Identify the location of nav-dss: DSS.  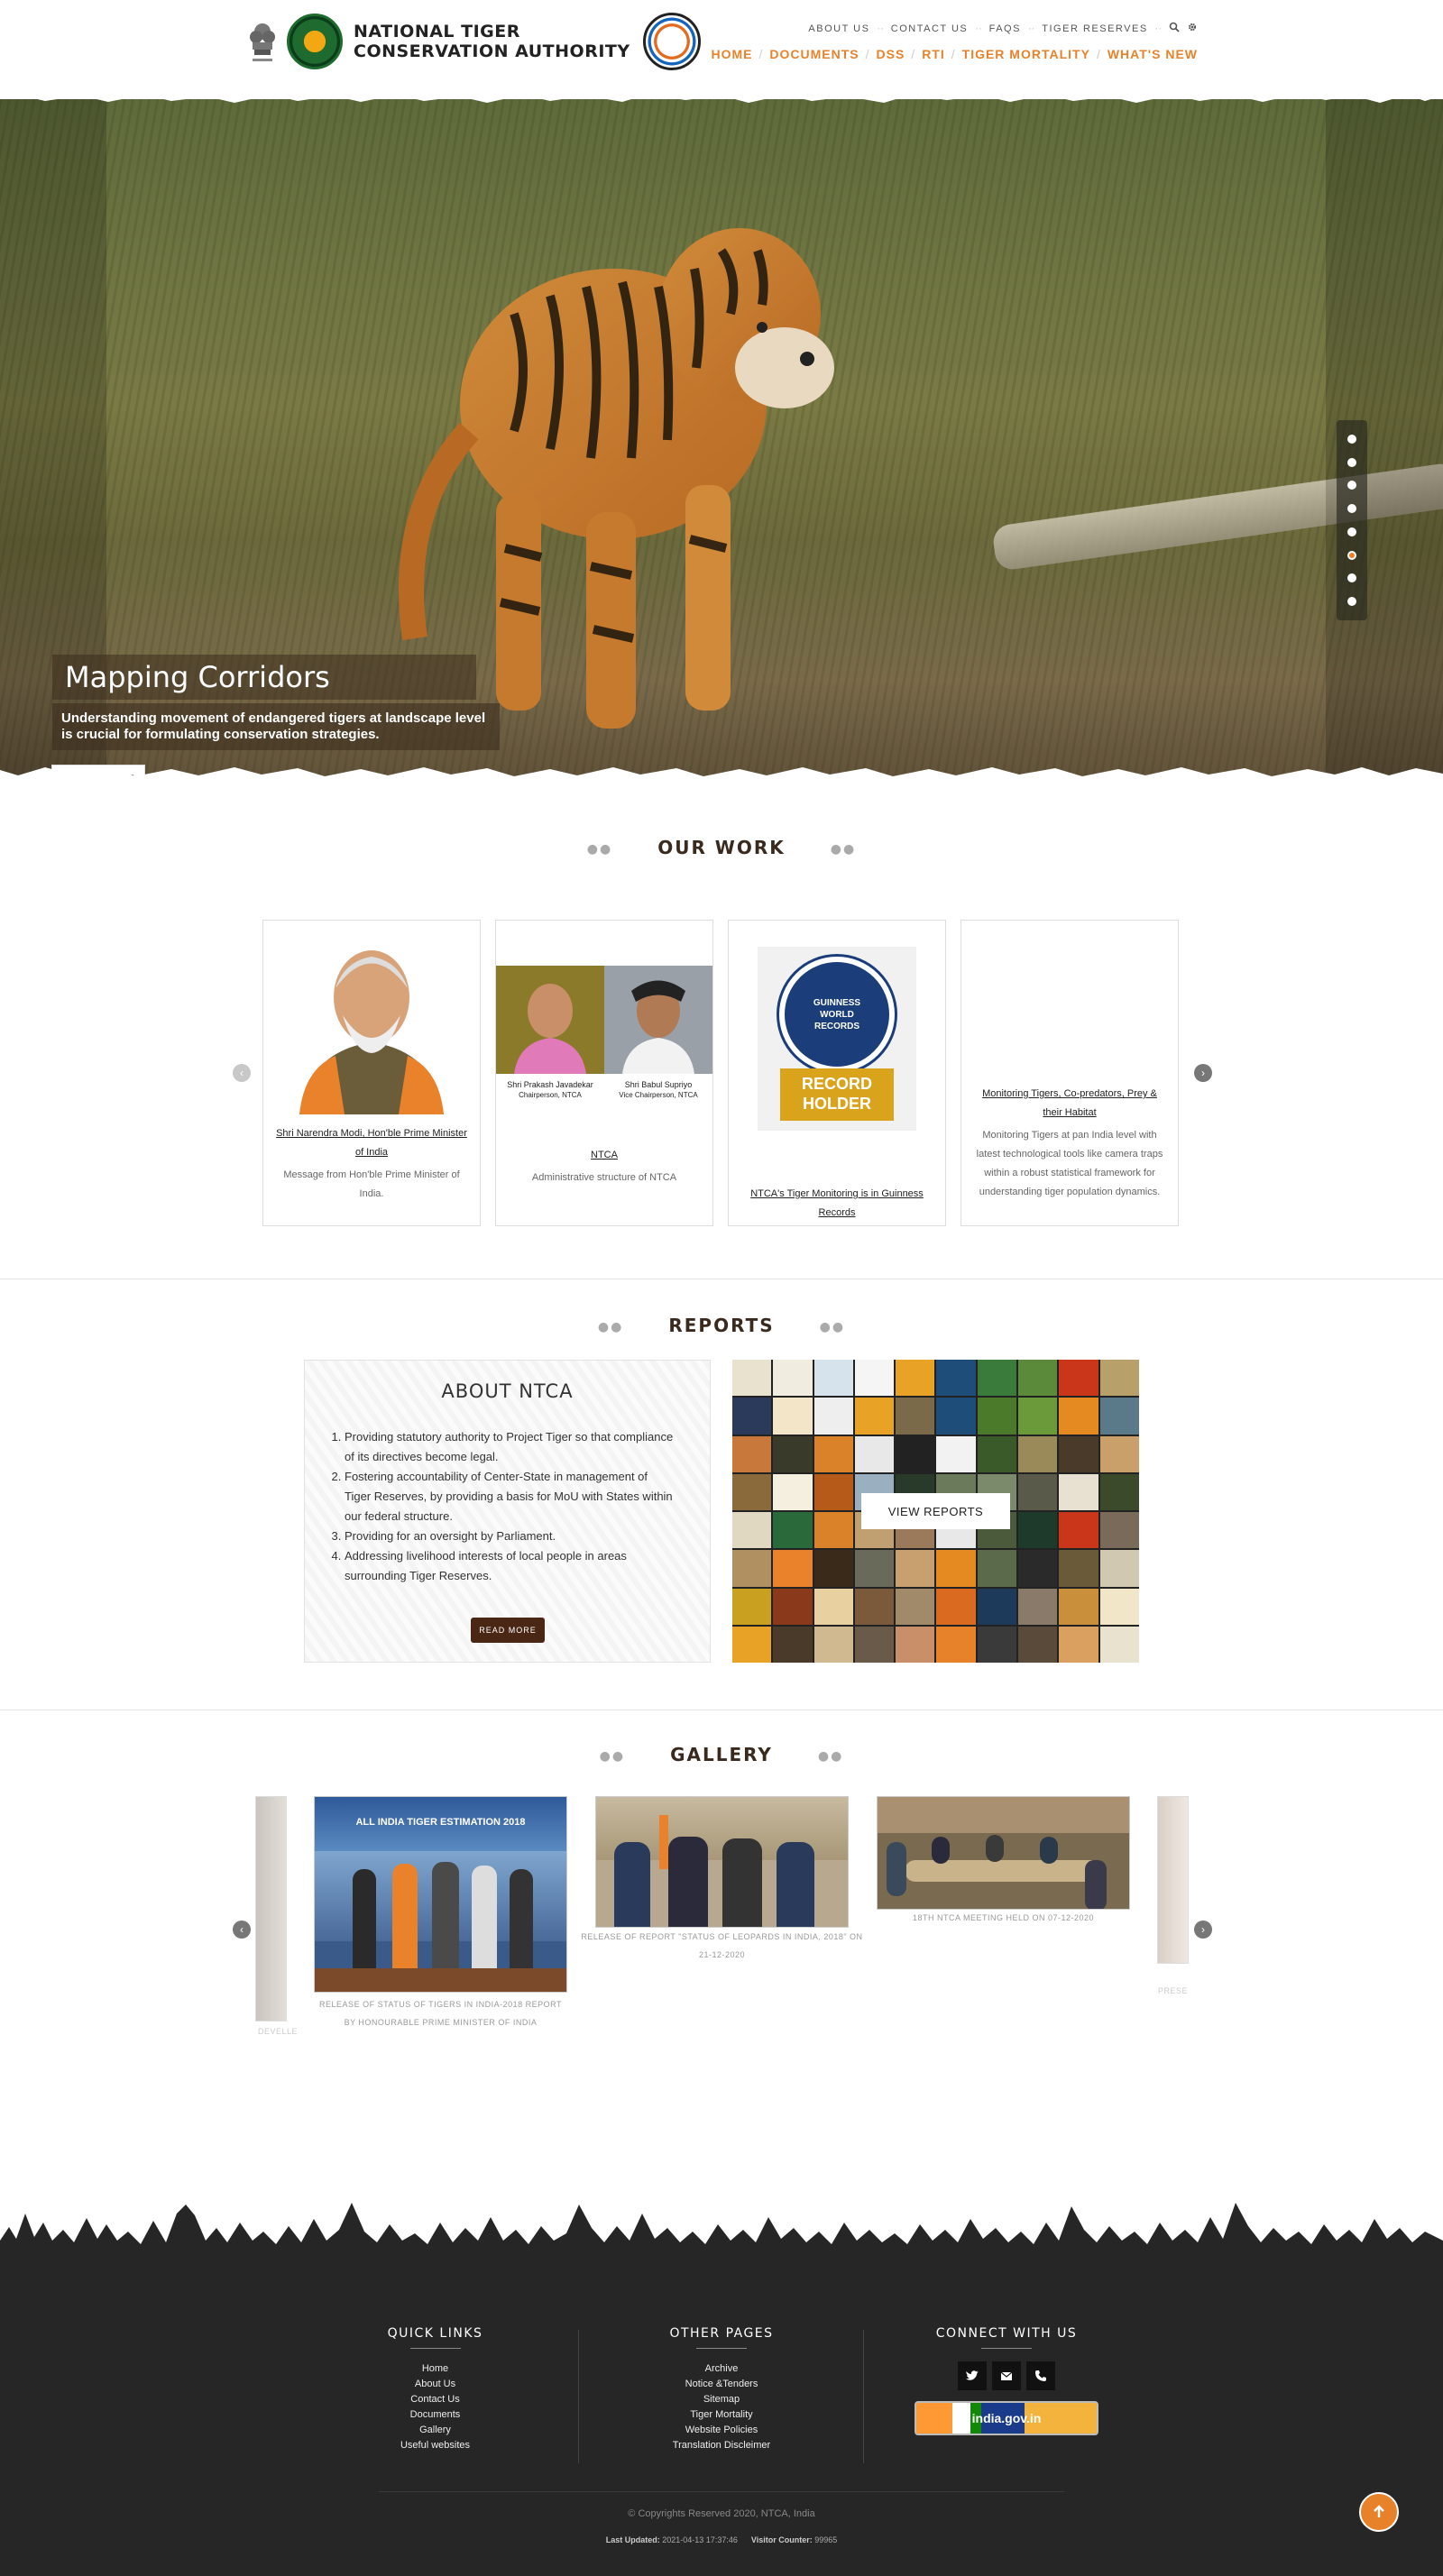
(891, 54).